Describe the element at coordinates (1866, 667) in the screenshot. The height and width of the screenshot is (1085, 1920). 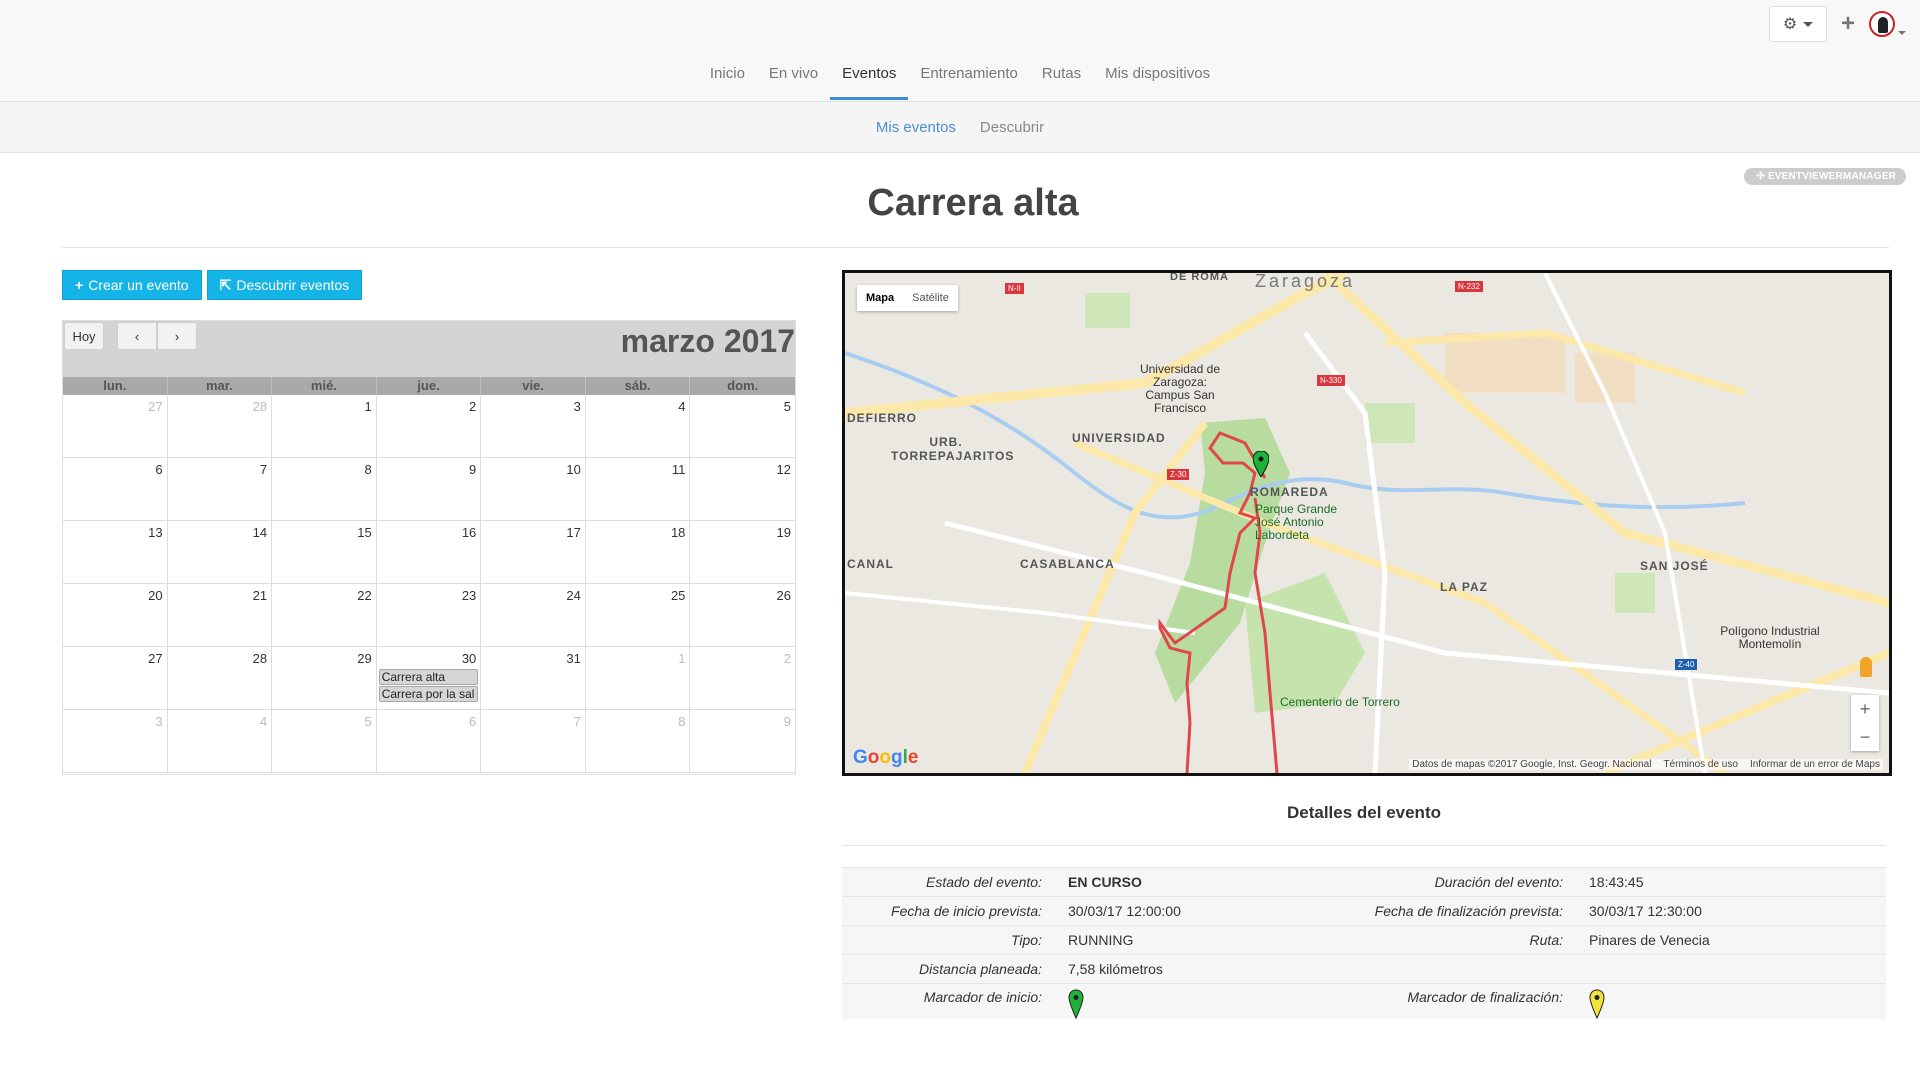
I see `pegman-icon` at that location.